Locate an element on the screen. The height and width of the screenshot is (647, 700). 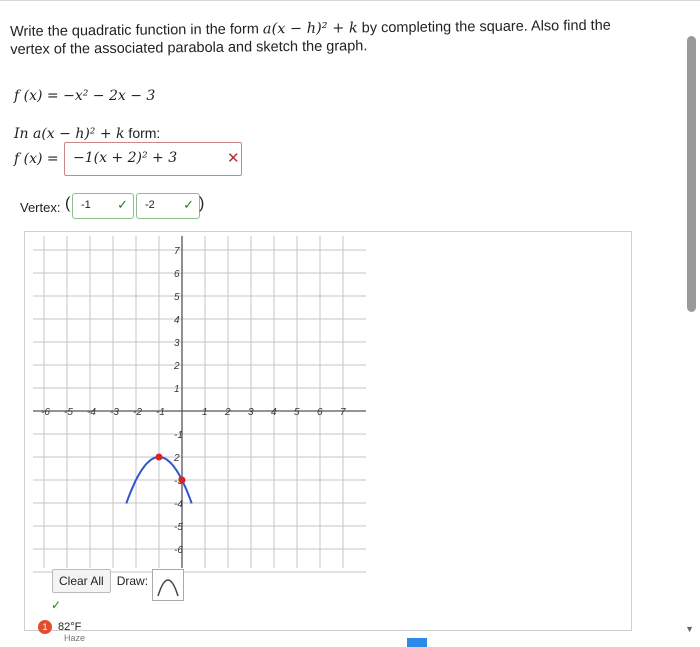
y-tick-label: 4 is located at coordinates (177, 320).